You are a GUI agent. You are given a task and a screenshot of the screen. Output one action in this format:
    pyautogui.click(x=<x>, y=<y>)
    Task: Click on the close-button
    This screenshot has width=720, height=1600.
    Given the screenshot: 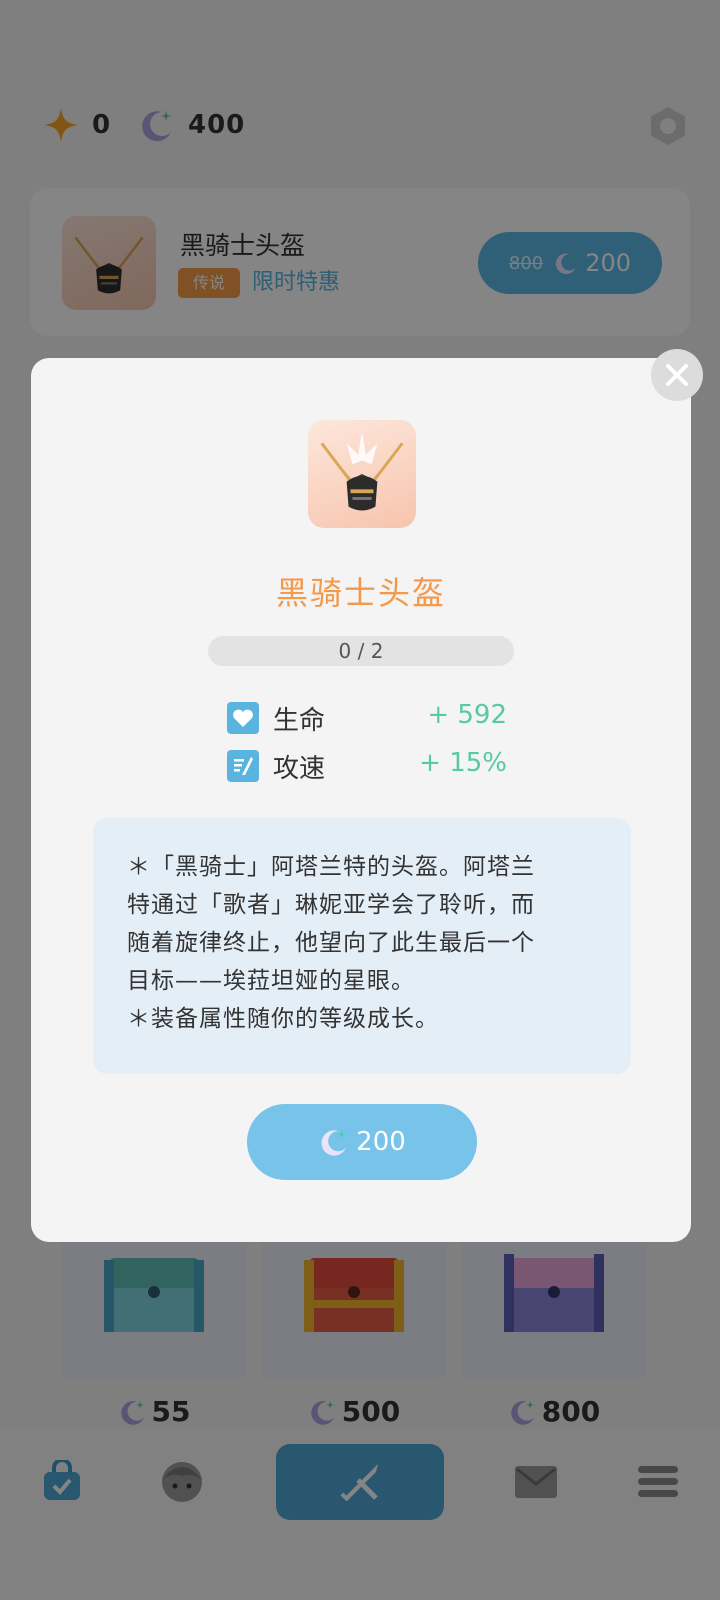 What is the action you would take?
    pyautogui.click(x=677, y=375)
    